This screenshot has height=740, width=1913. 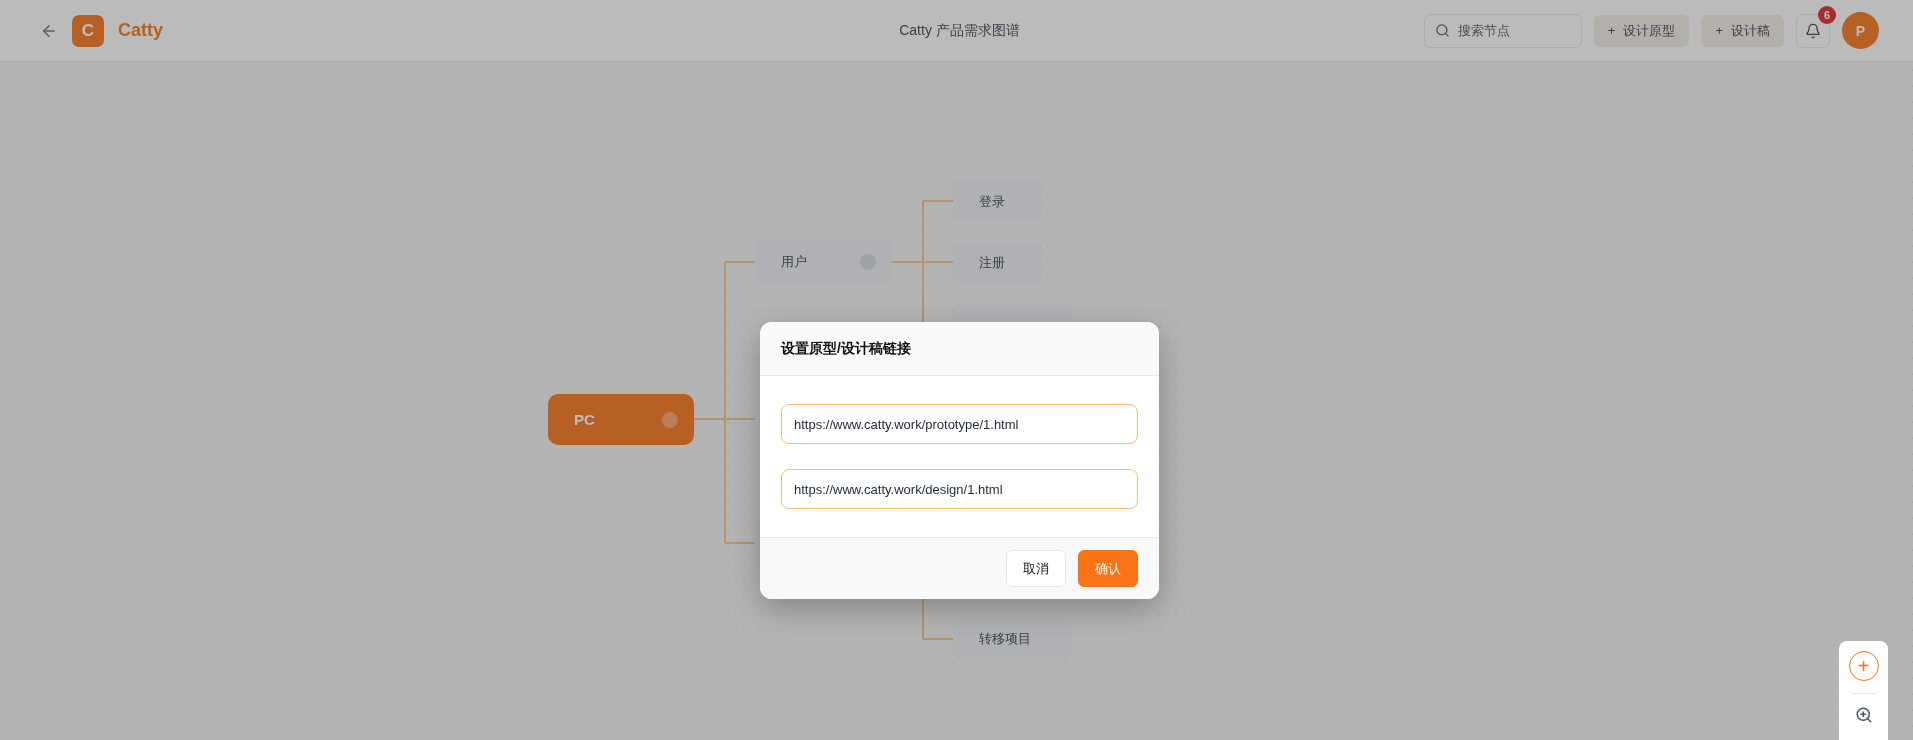 I want to click on notification-button, so click(x=1813, y=30).